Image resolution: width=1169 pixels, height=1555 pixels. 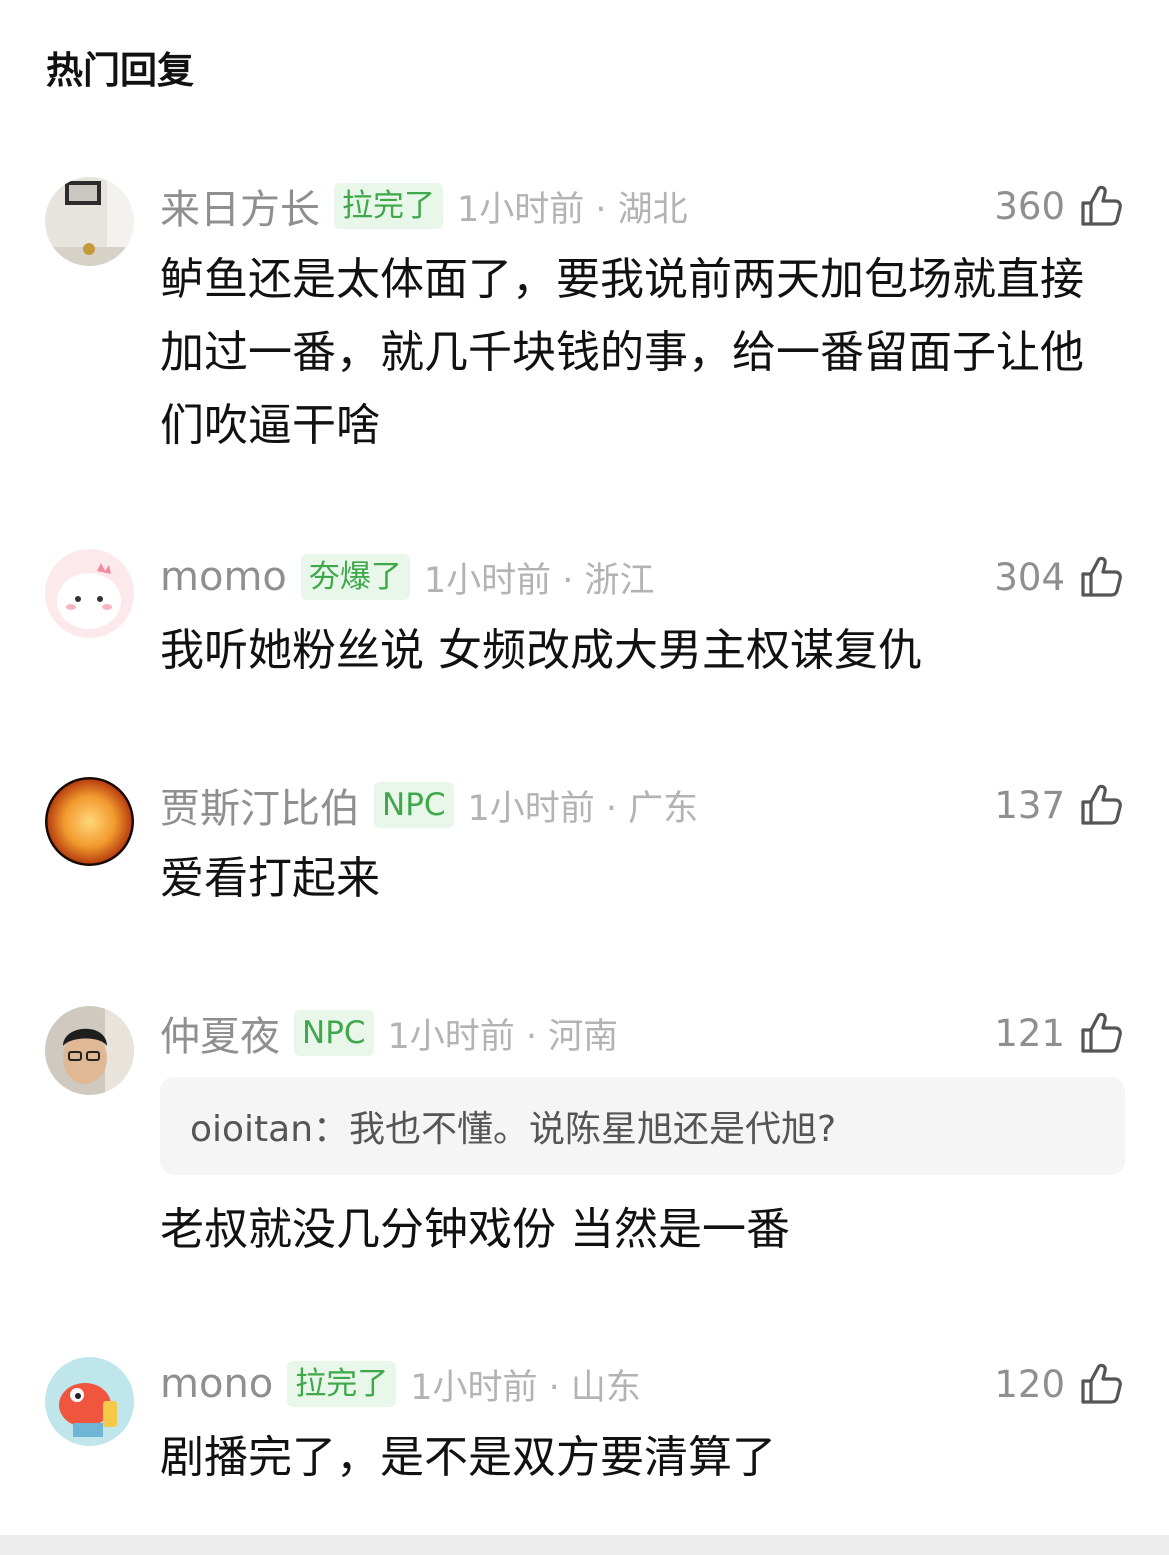 I want to click on comment-time-location: 1小时前 · 河南, so click(x=503, y=1036).